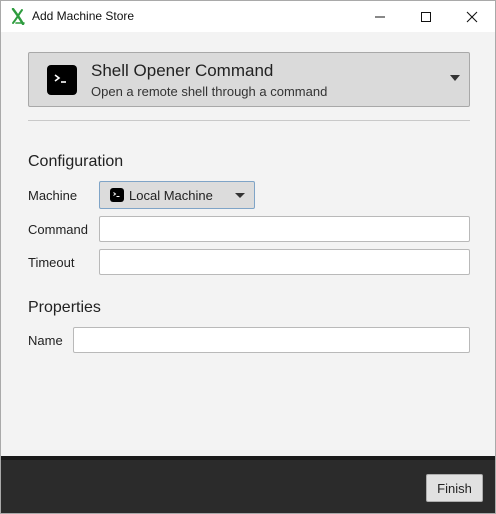  I want to click on timeout-input, so click(284, 262).